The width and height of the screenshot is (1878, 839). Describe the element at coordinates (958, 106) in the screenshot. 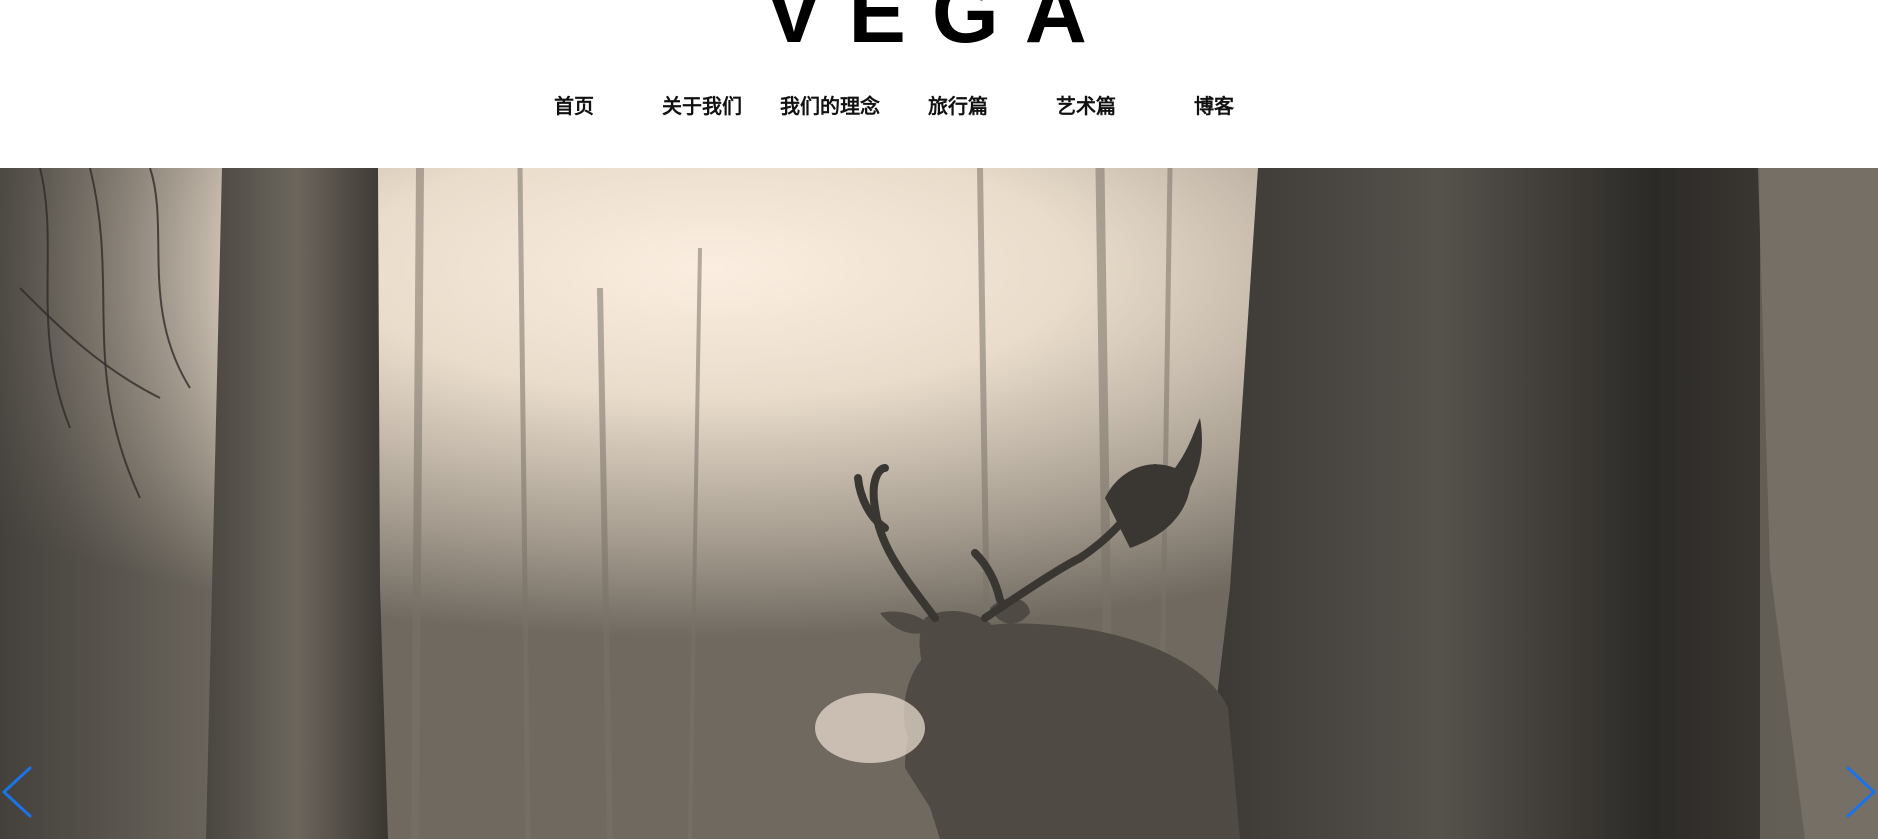

I see `nav-item-travel: 旅行篇` at that location.